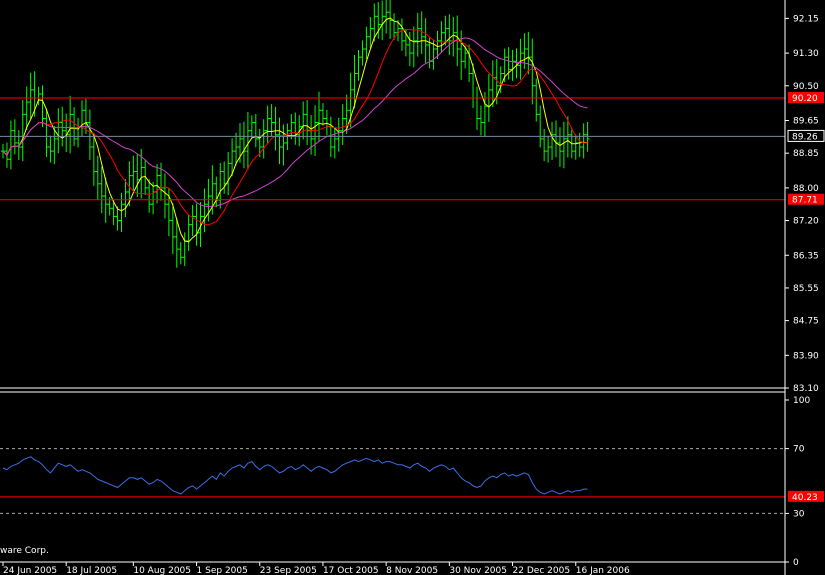 The height and width of the screenshot is (575, 825). I want to click on oscillator-panel, so click(392, 481).